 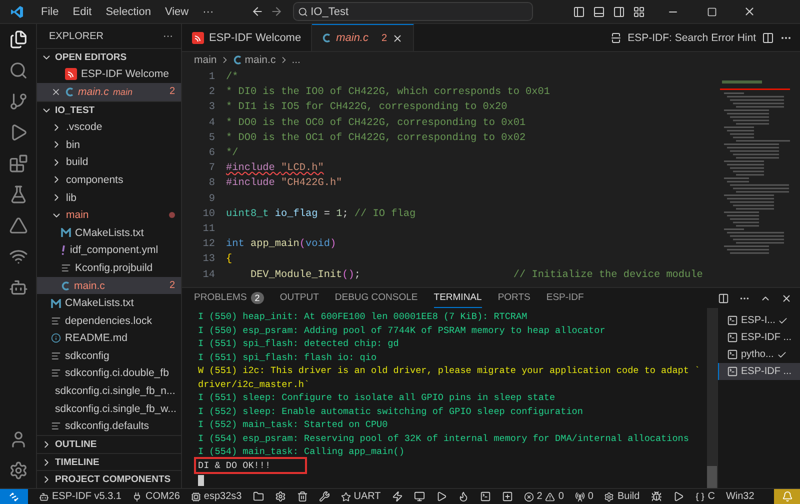 What do you see at coordinates (156, 496) in the screenshot?
I see `port-selector: COM26` at bounding box center [156, 496].